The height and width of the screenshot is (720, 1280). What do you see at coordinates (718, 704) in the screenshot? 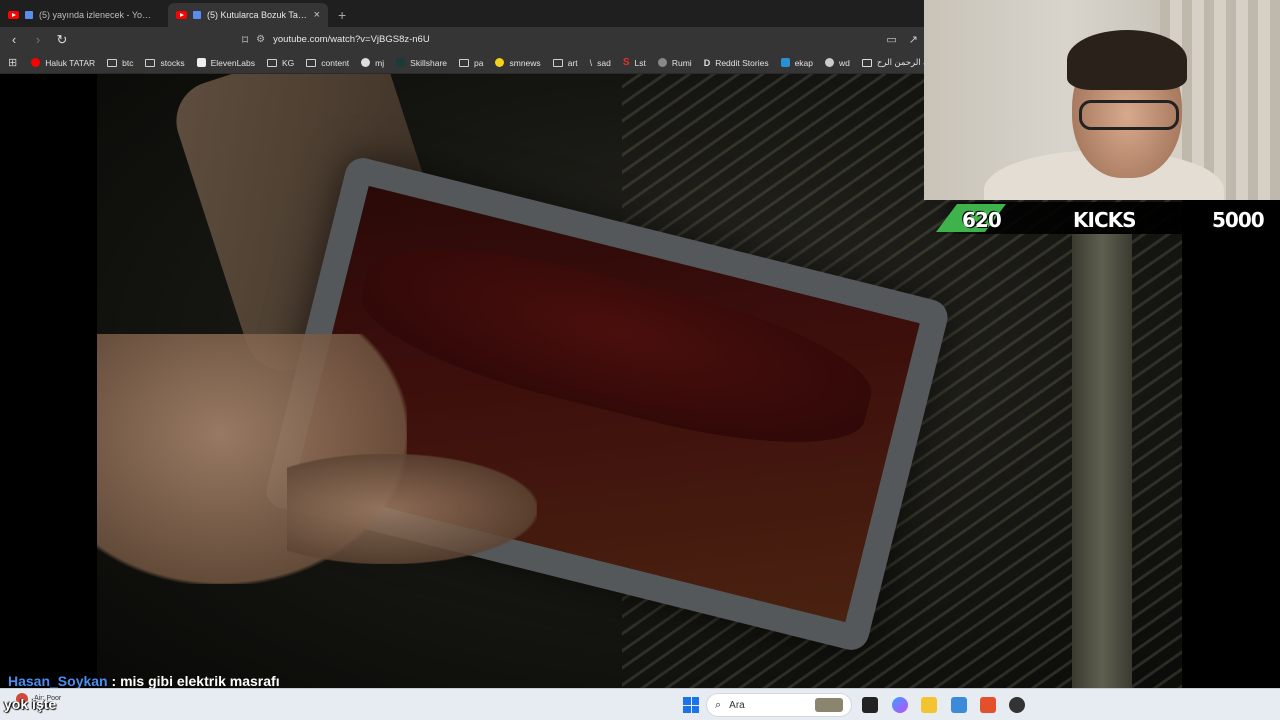
I see `search-icon: ⌕` at bounding box center [718, 704].